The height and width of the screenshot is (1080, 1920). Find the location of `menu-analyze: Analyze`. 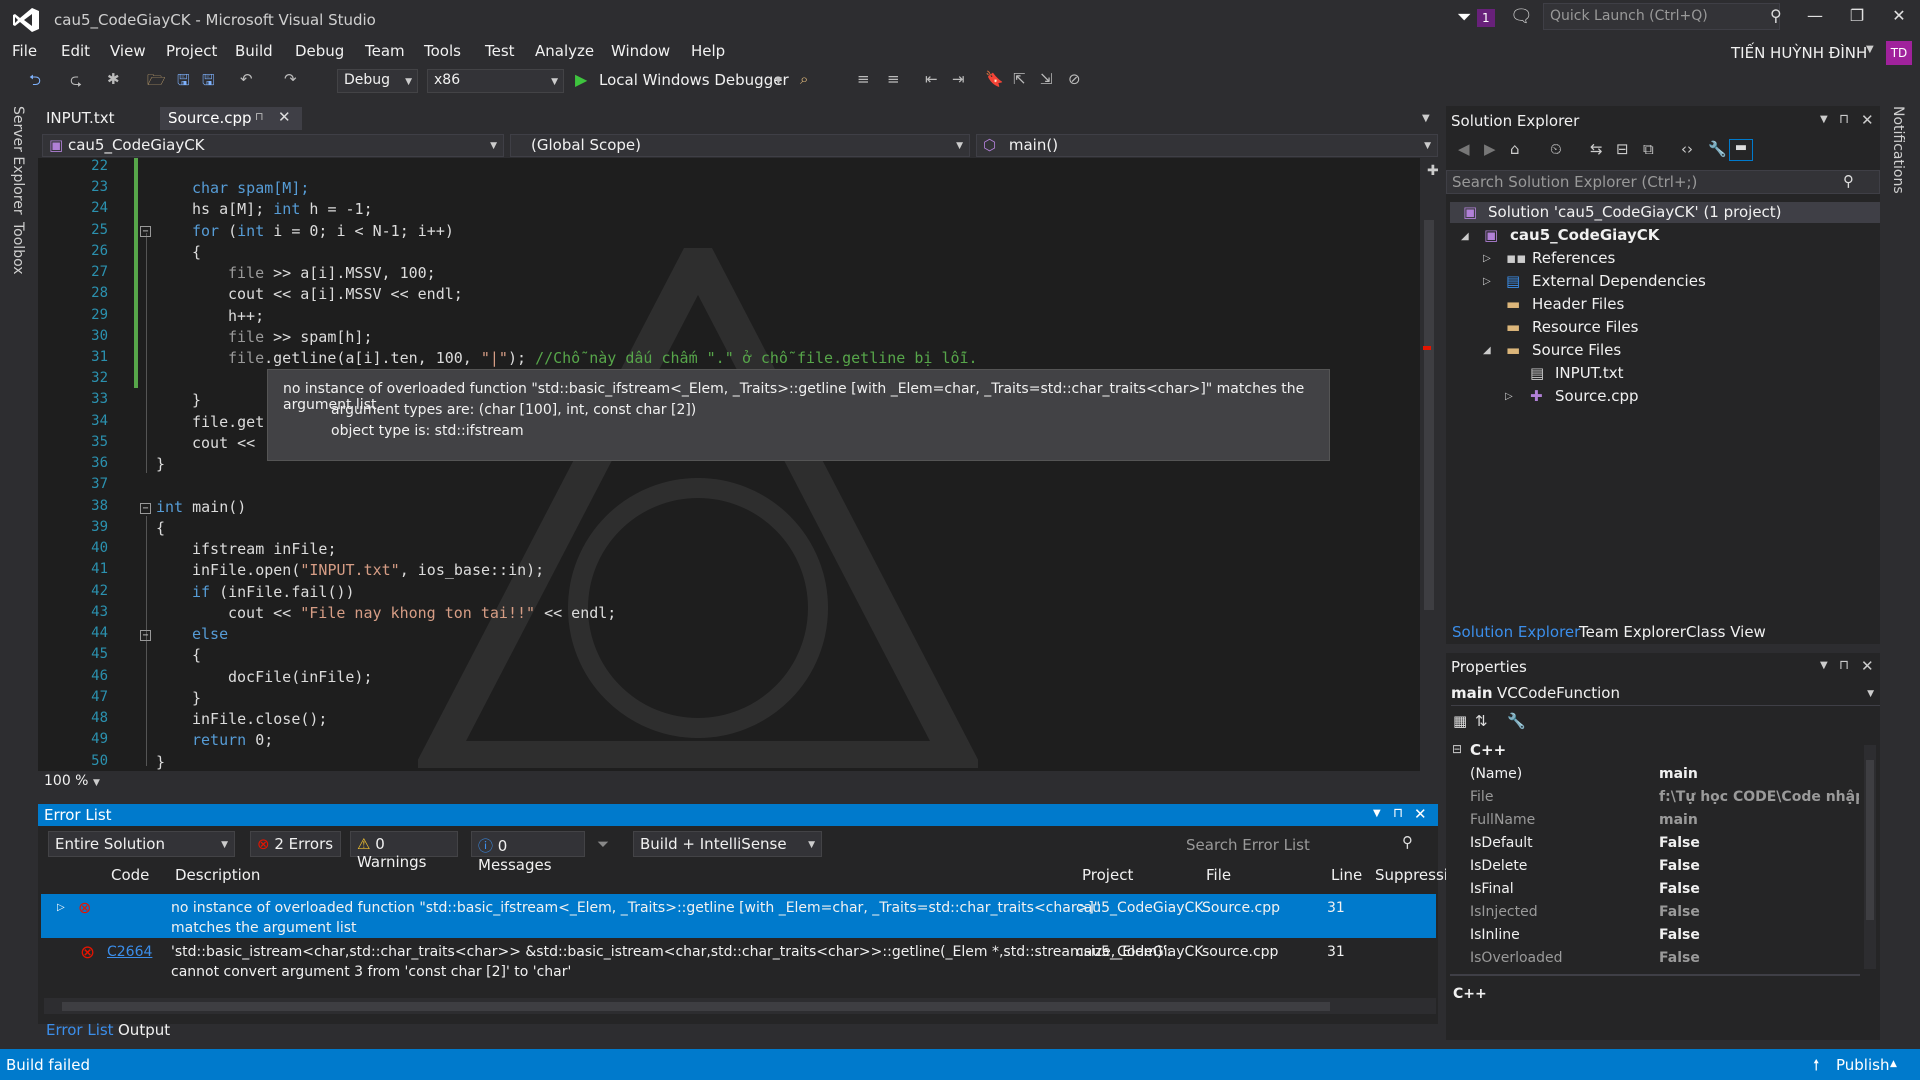

menu-analyze: Analyze is located at coordinates (564, 51).